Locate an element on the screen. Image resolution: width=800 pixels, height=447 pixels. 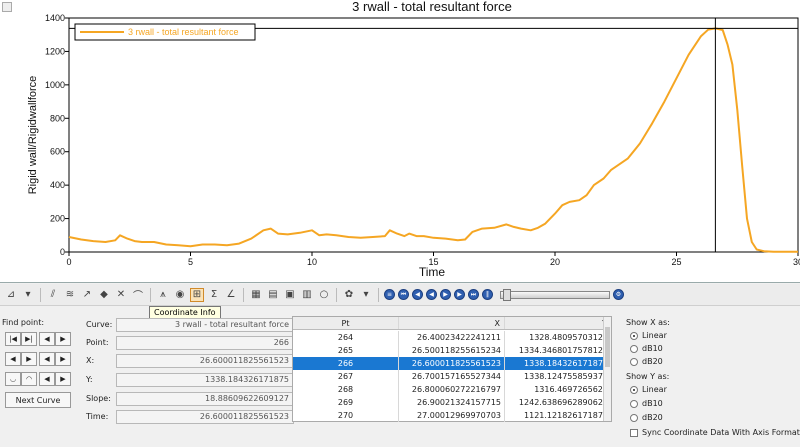
table-row: 269 26.90021324157715 1242.6386962890625 is located at coordinates (452, 402).